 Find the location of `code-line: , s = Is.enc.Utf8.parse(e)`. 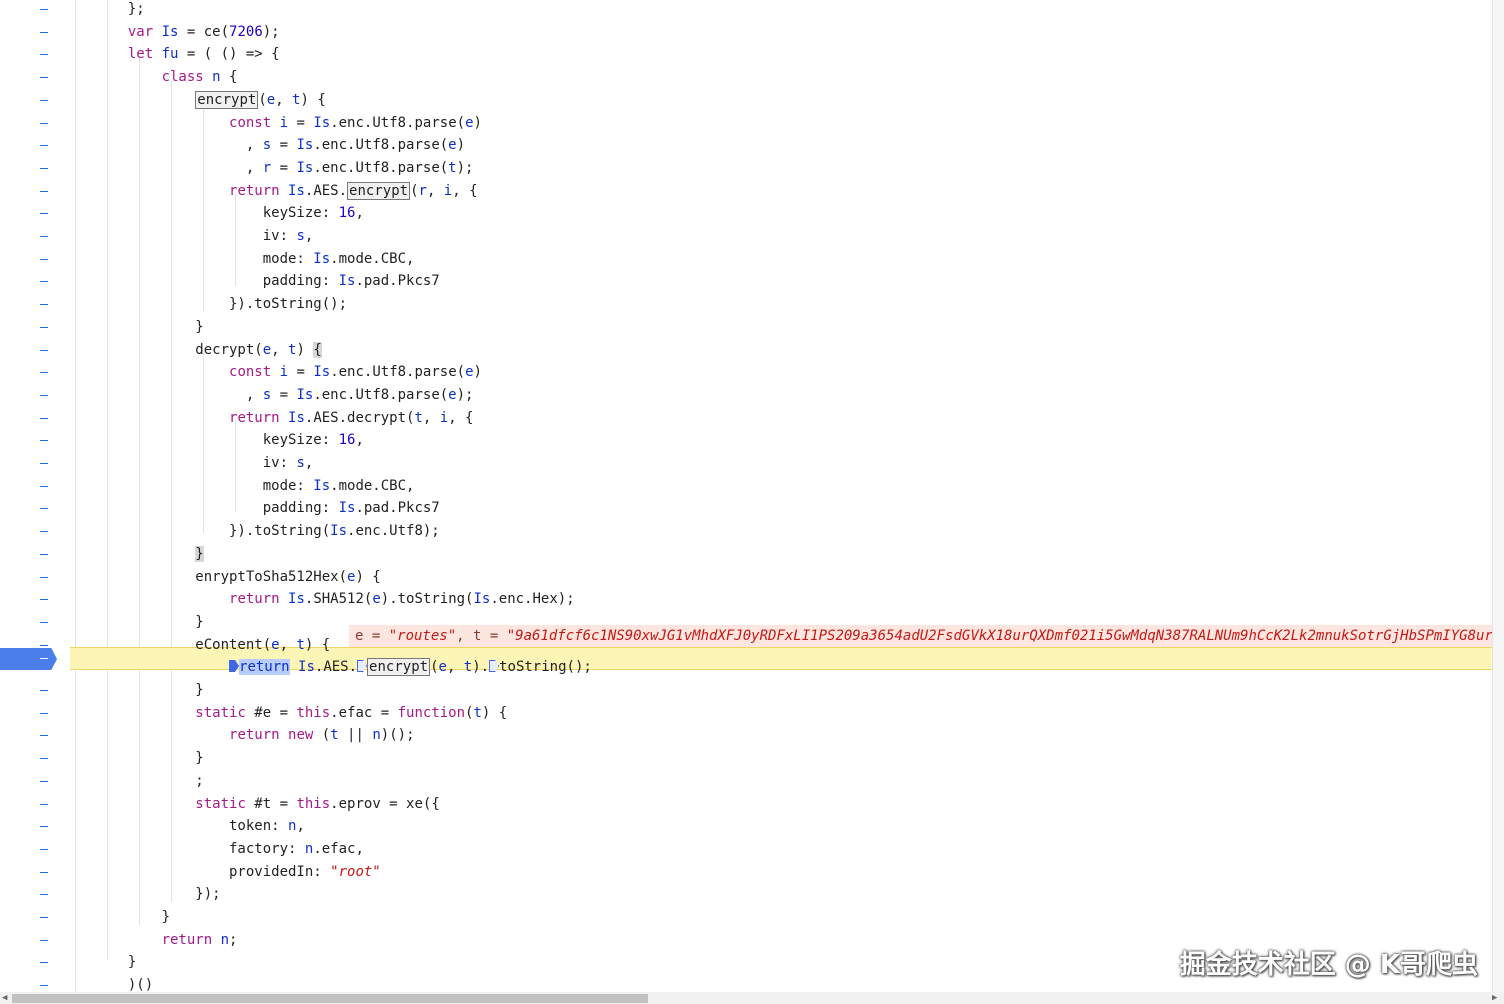

code-line: , s = Is.enc.Utf8.parse(e) is located at coordinates (288, 145).